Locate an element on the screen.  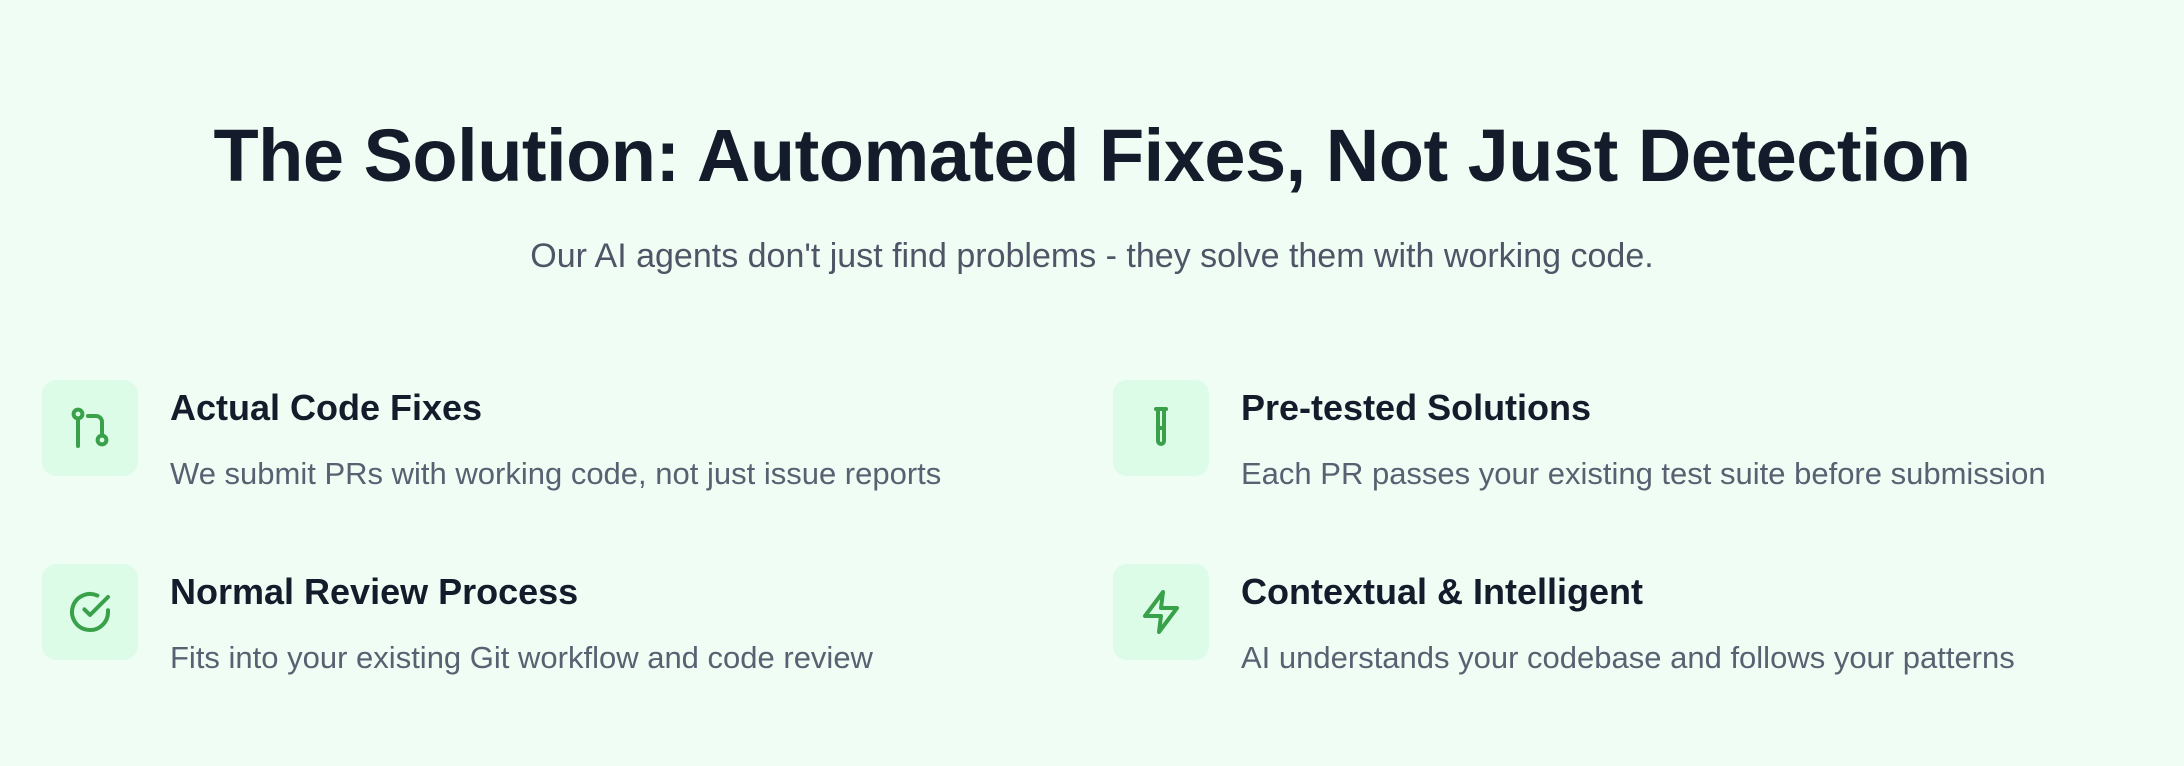
check-circle-icon is located at coordinates (90, 612).